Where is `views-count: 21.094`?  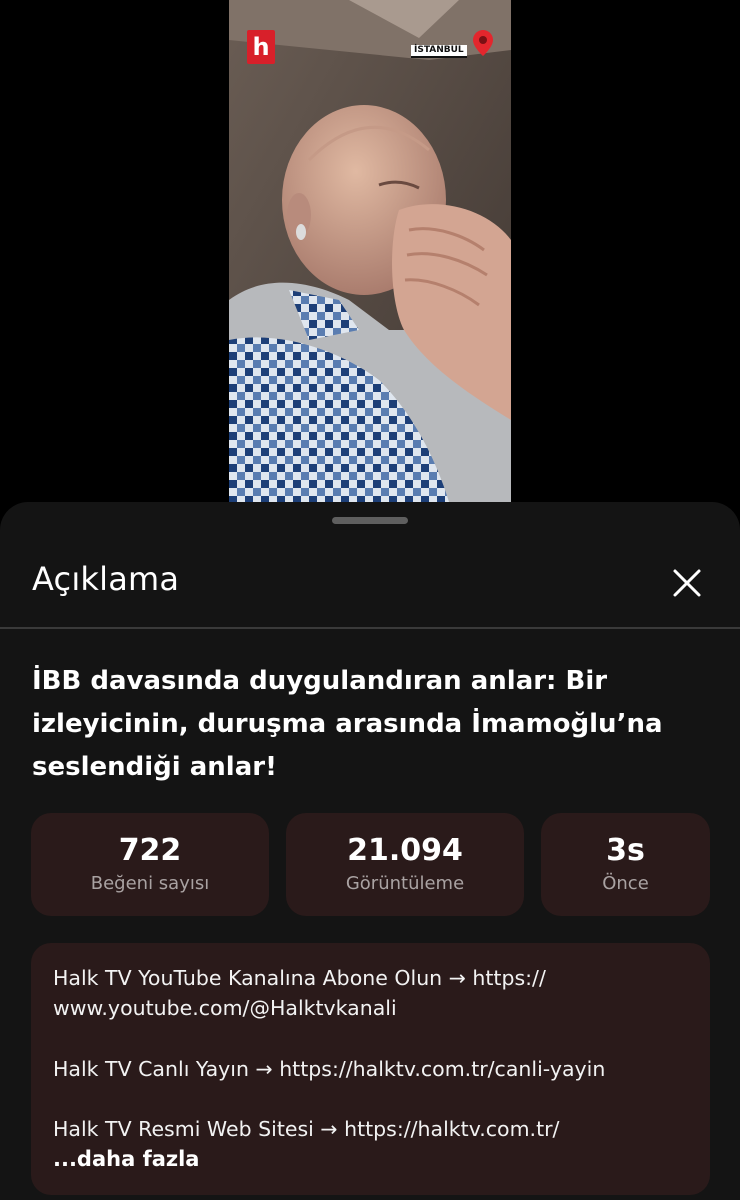
views-count: 21.094 is located at coordinates (405, 850).